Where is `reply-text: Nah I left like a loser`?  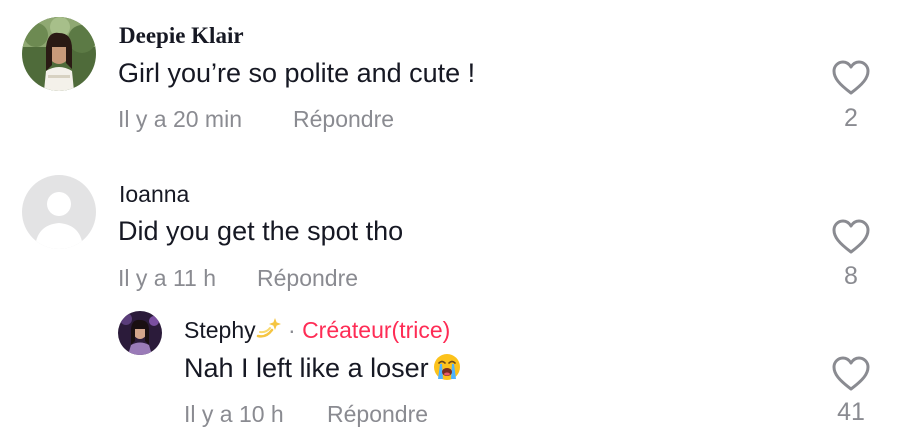 reply-text: Nah I left like a loser is located at coordinates (306, 368).